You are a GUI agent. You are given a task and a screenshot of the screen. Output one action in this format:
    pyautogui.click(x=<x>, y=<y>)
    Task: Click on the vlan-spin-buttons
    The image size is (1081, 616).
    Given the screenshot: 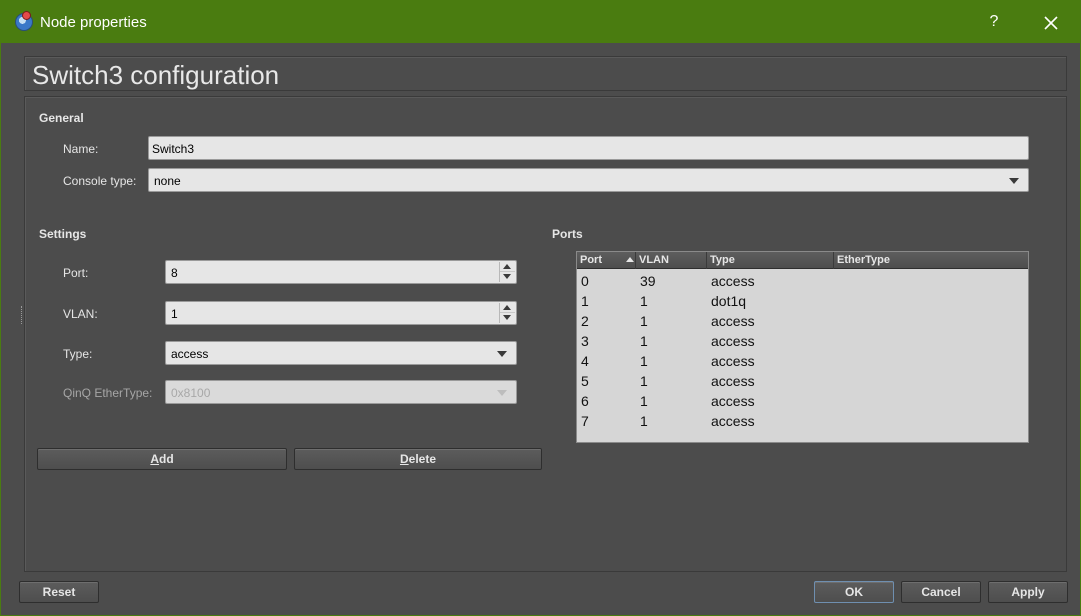 What is the action you would take?
    pyautogui.click(x=507, y=313)
    